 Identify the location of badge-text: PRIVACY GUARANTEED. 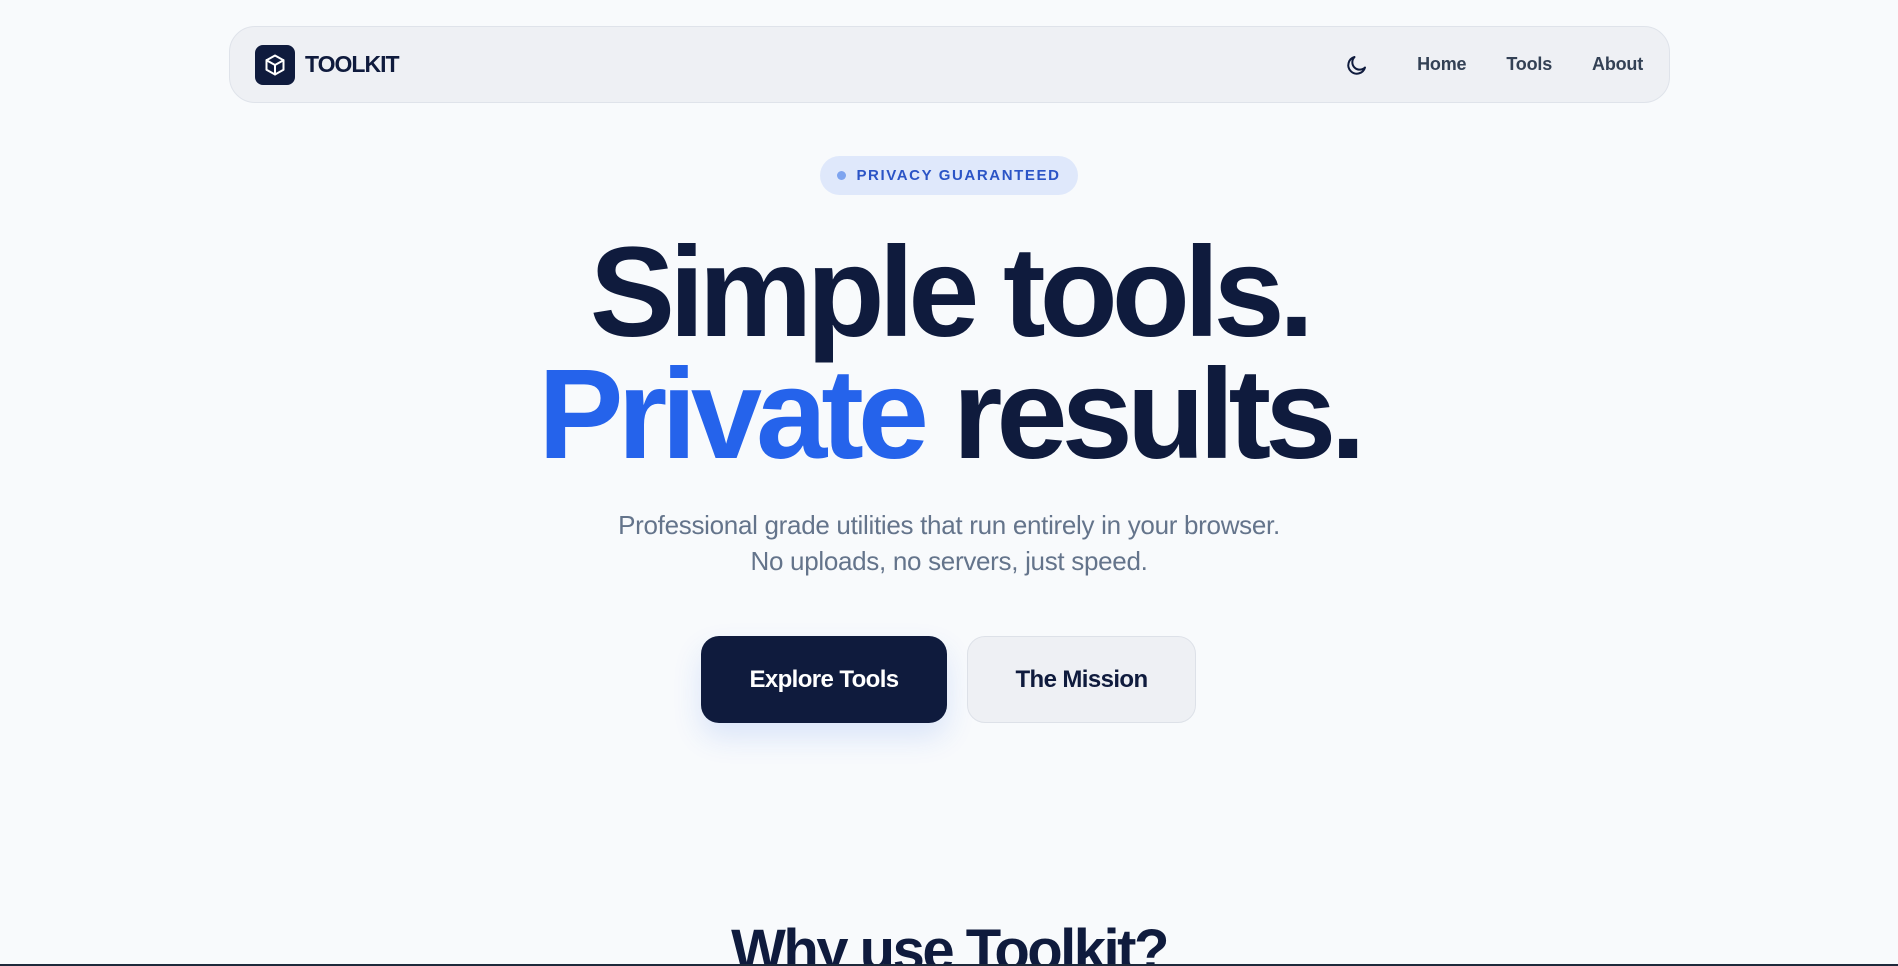
(958, 175).